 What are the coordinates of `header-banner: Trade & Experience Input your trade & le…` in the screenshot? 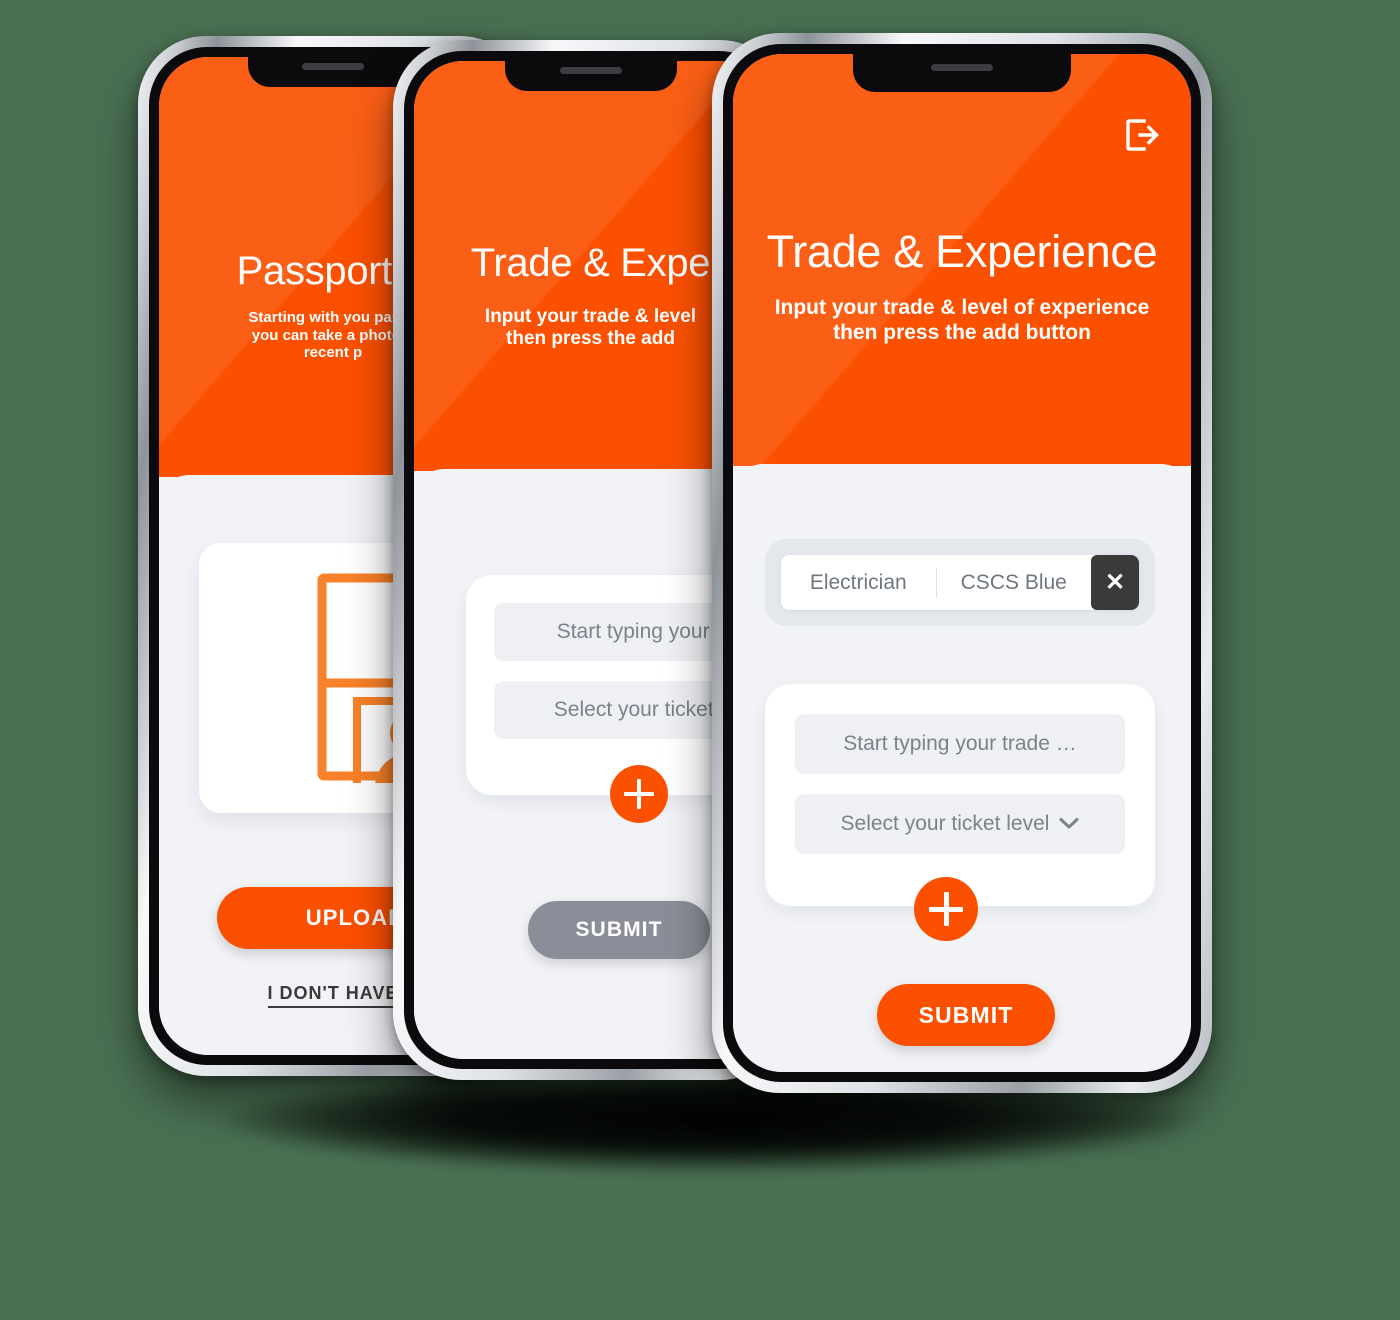 It's located at (962, 260).